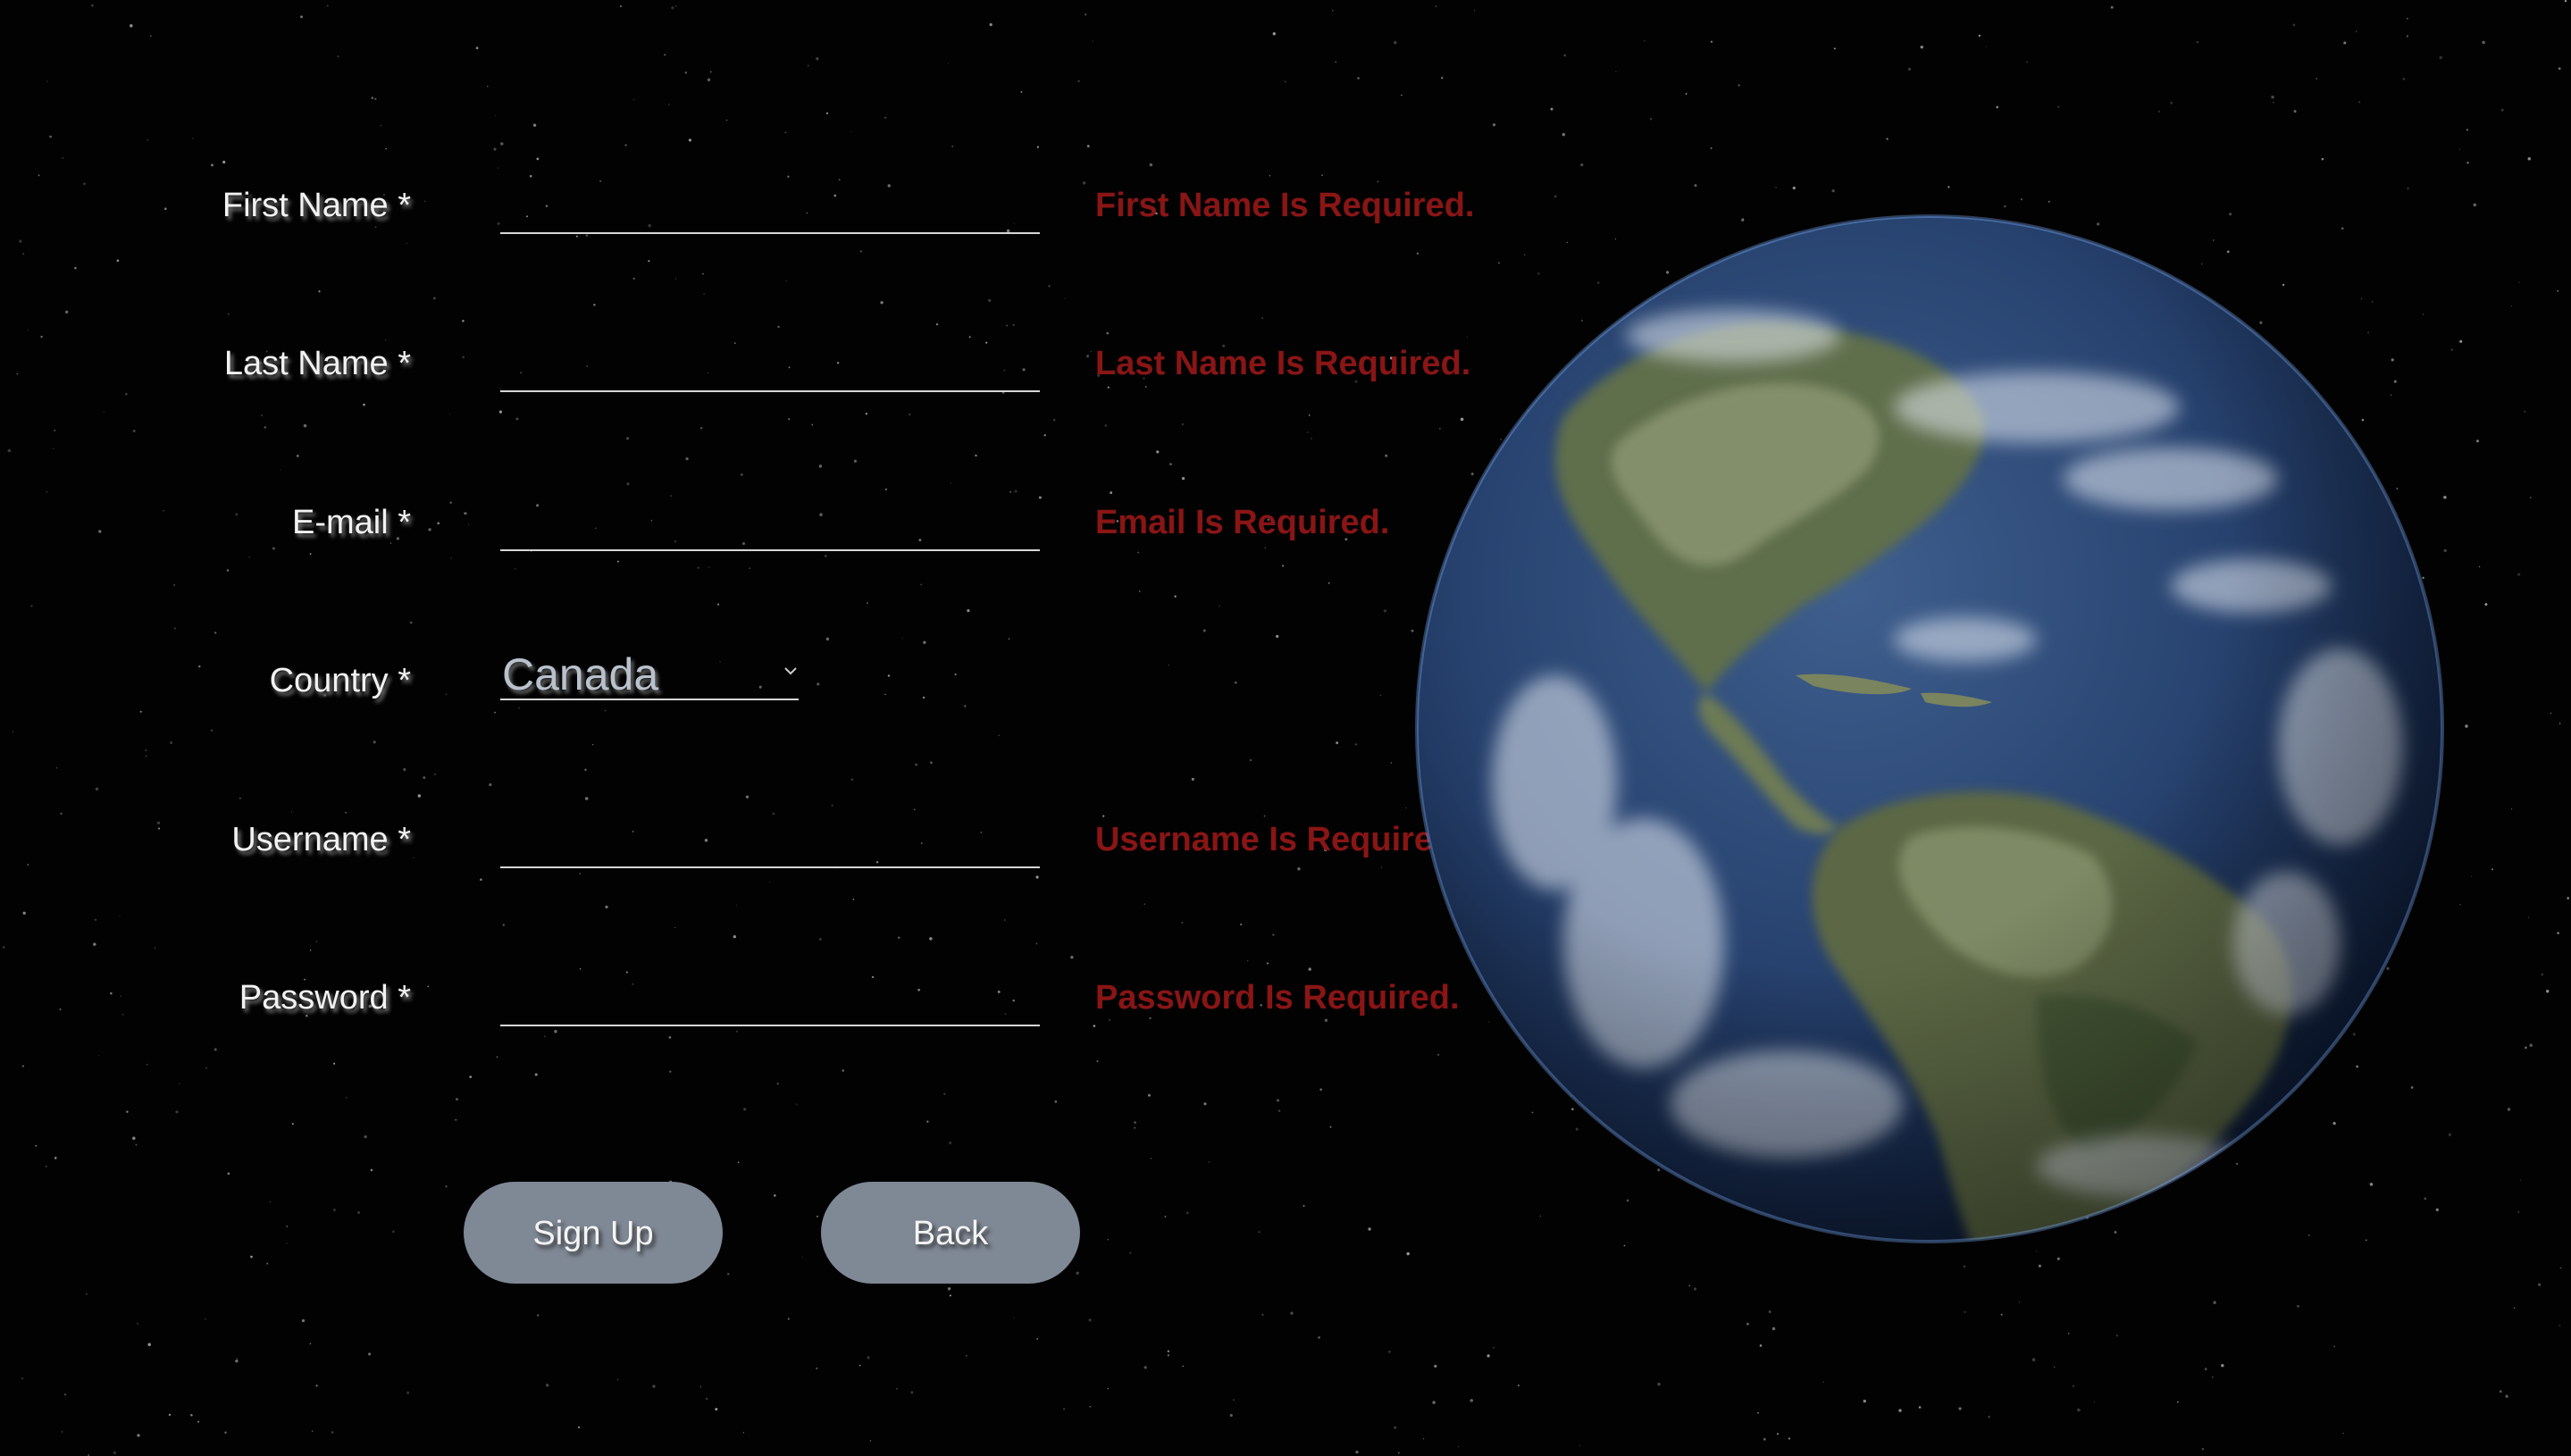 This screenshot has height=1456, width=2571. What do you see at coordinates (593, 1233) in the screenshot?
I see `sign-up-button: Sign Up` at bounding box center [593, 1233].